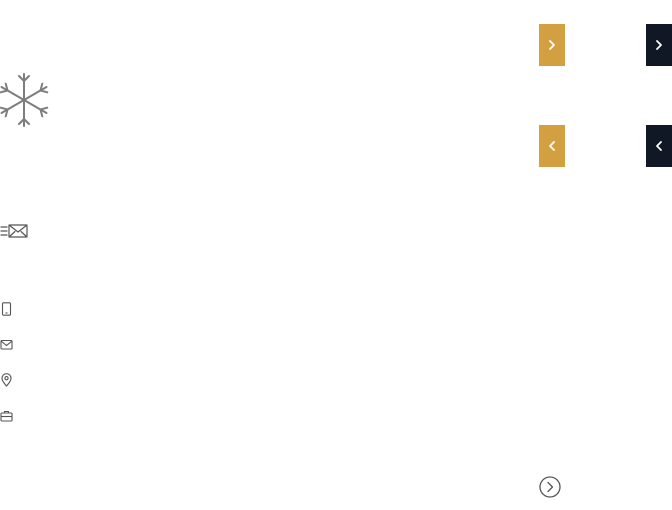 The image size is (672, 510). What do you see at coordinates (7, 309) in the screenshot?
I see `mobile-phone-icon` at bounding box center [7, 309].